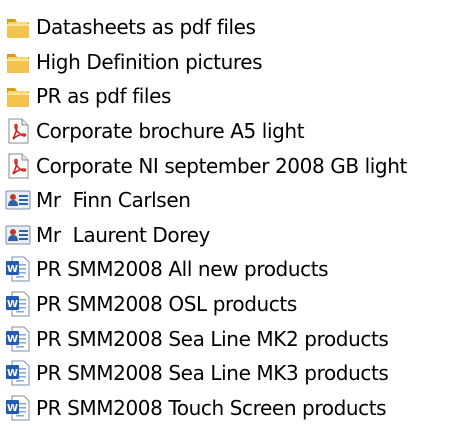  Describe the element at coordinates (113, 200) in the screenshot. I see `item-label: Mr Finn Carlsen` at that location.